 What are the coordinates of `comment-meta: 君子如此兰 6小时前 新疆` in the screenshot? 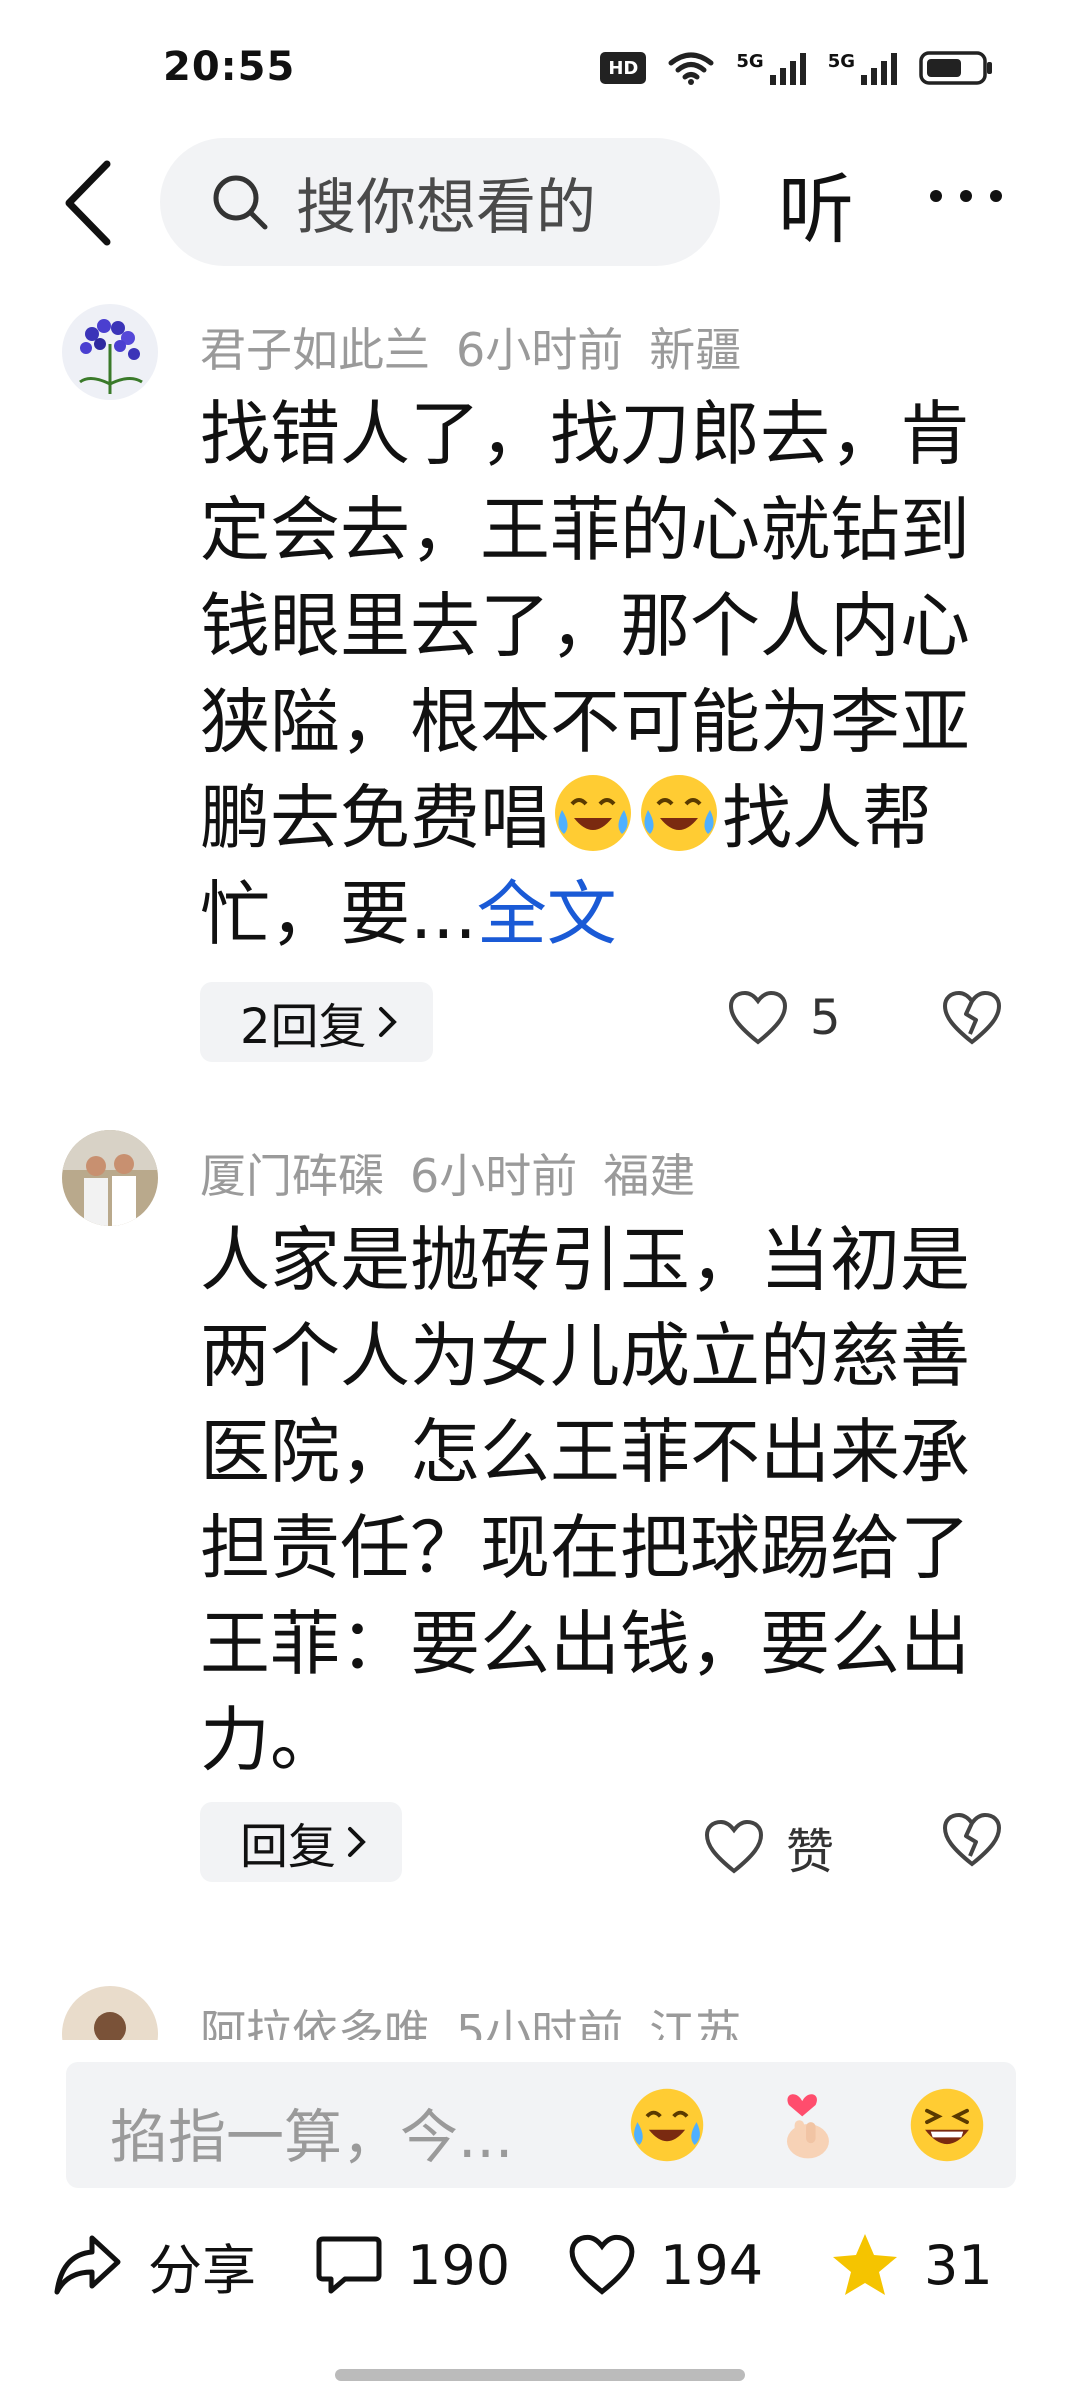 It's located at (483, 347).